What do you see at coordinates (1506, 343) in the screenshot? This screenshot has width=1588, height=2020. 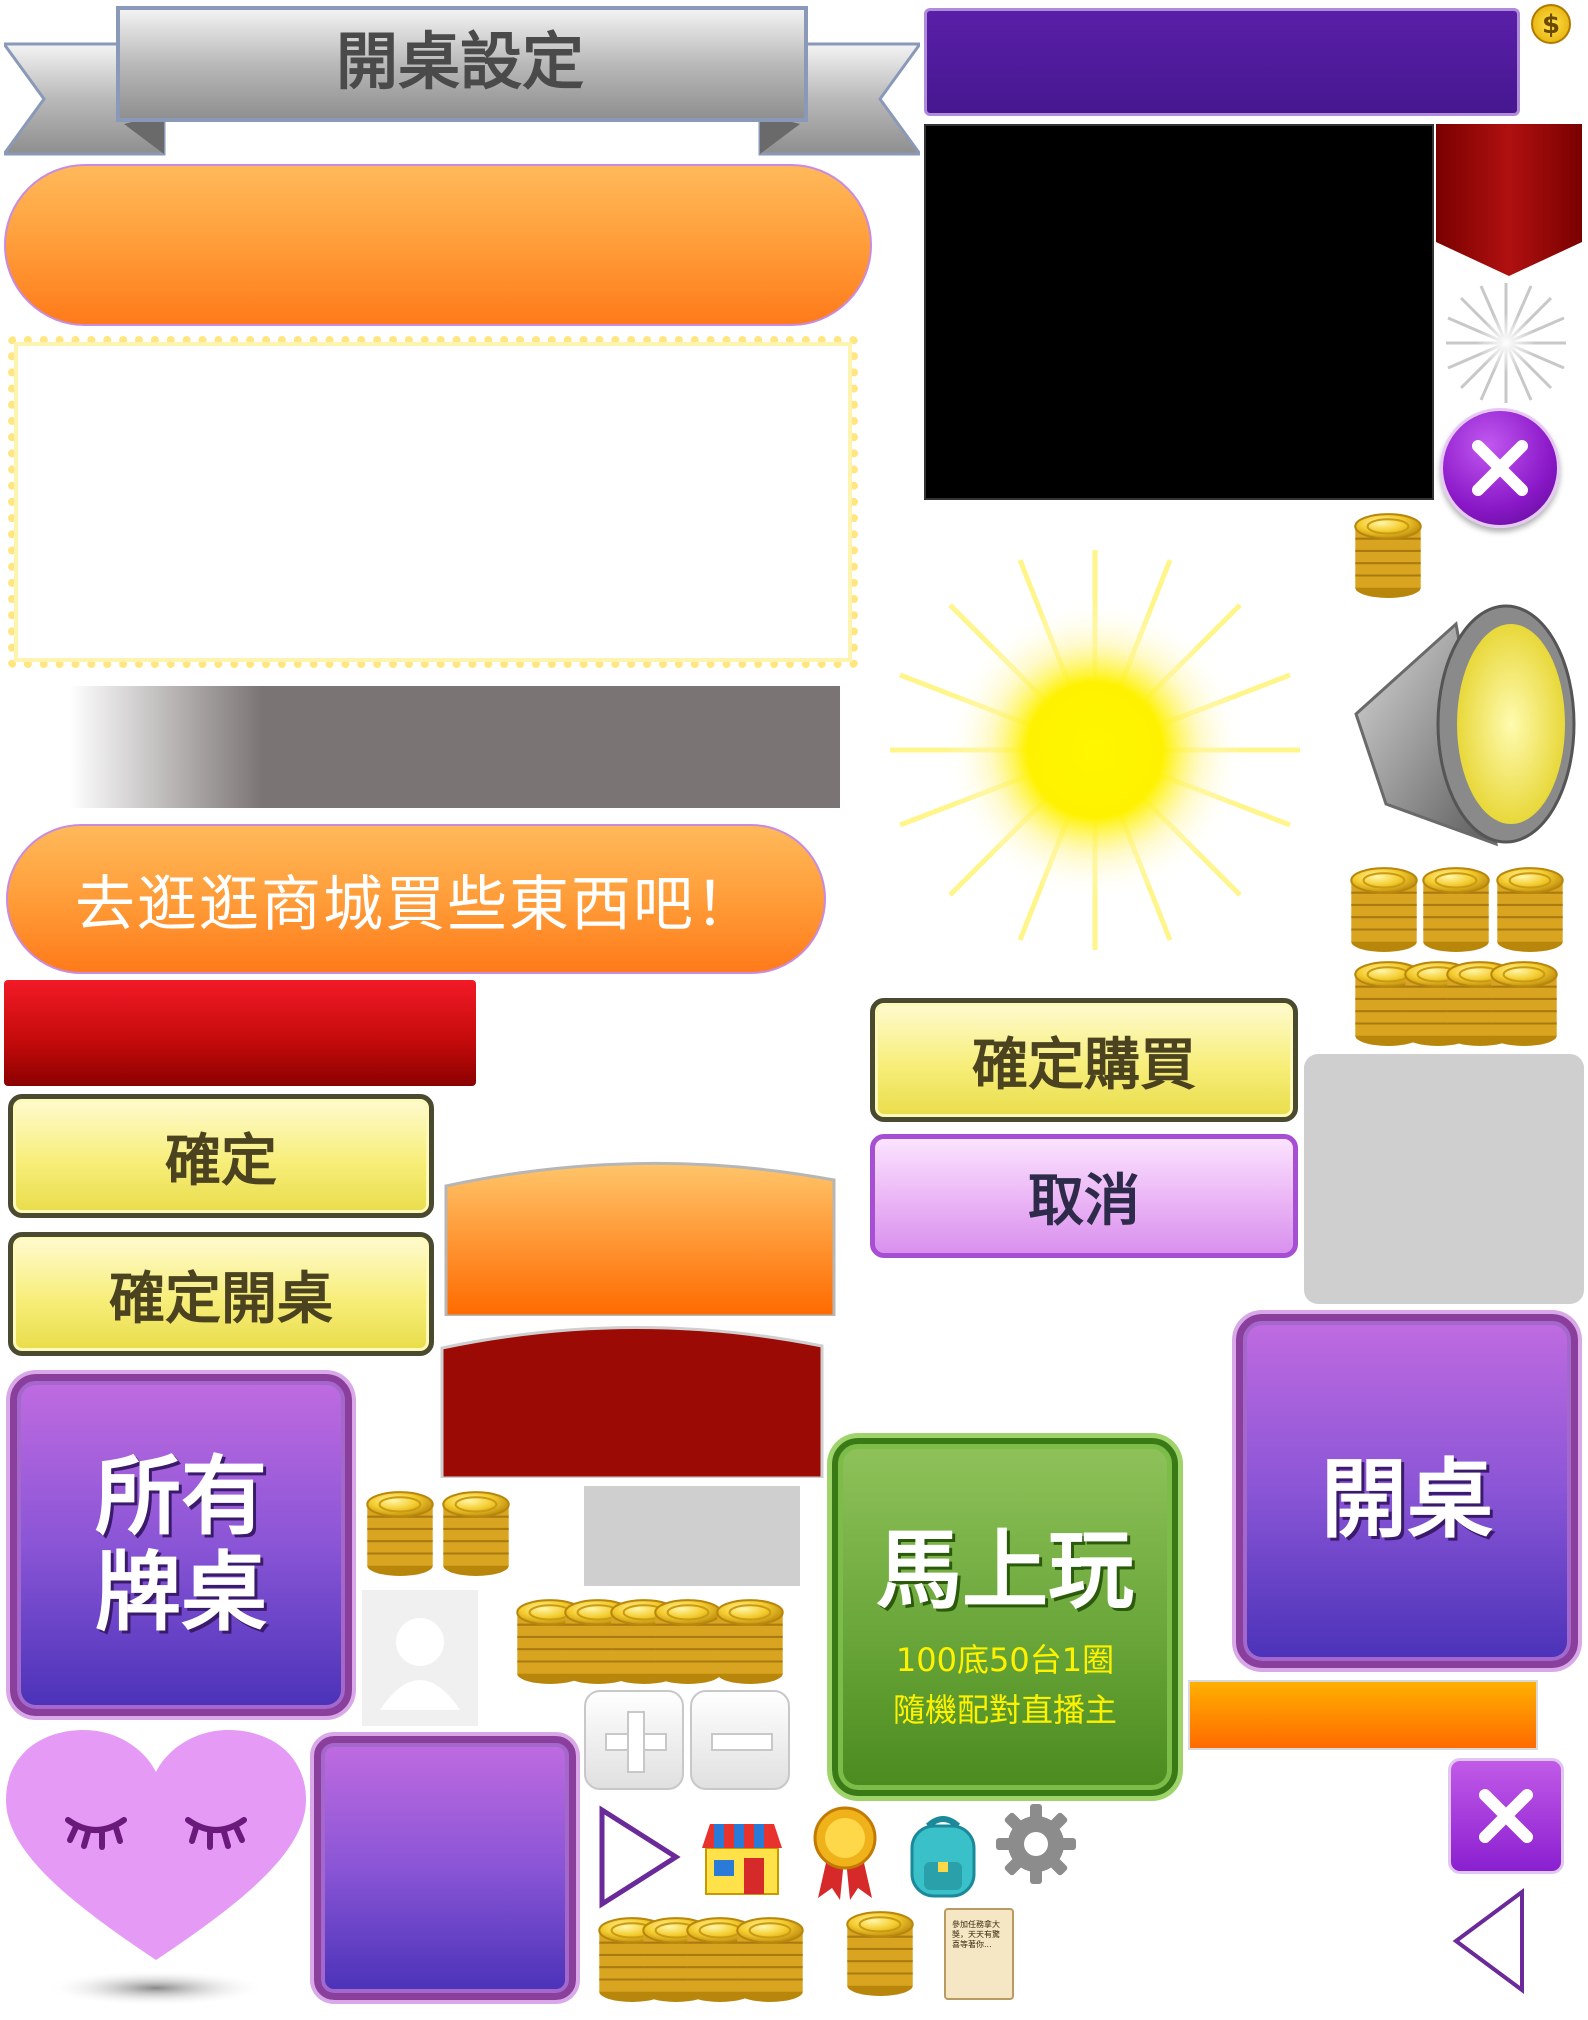 I see `sparkle-burst` at bounding box center [1506, 343].